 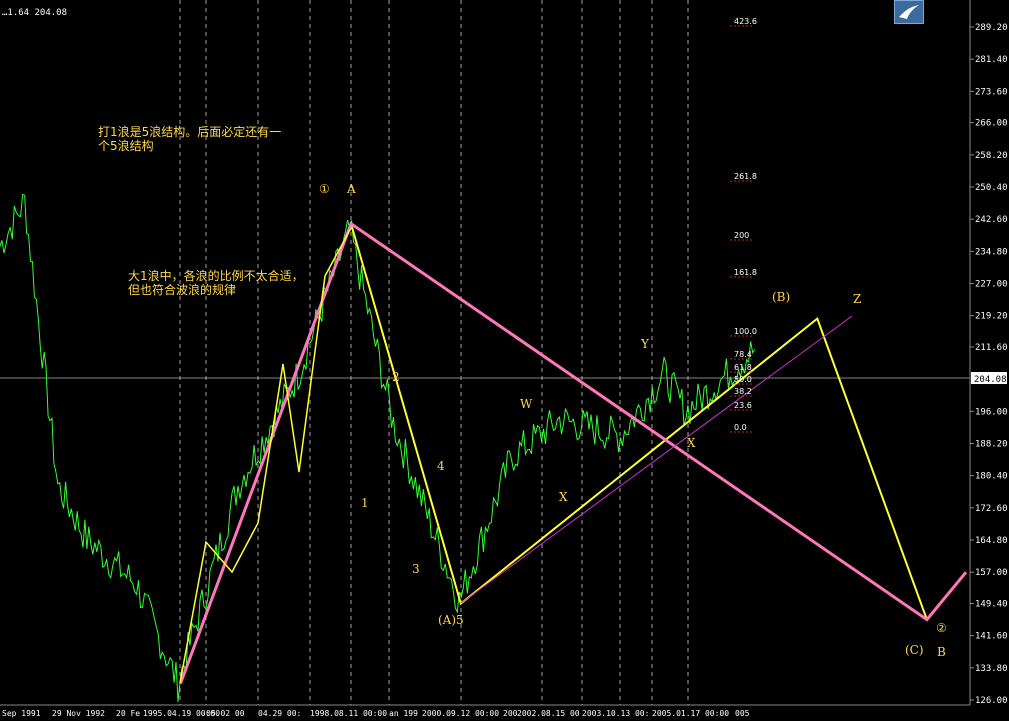 What do you see at coordinates (225, 713) in the screenshot?
I see `x-tick-label: 05.02 00` at bounding box center [225, 713].